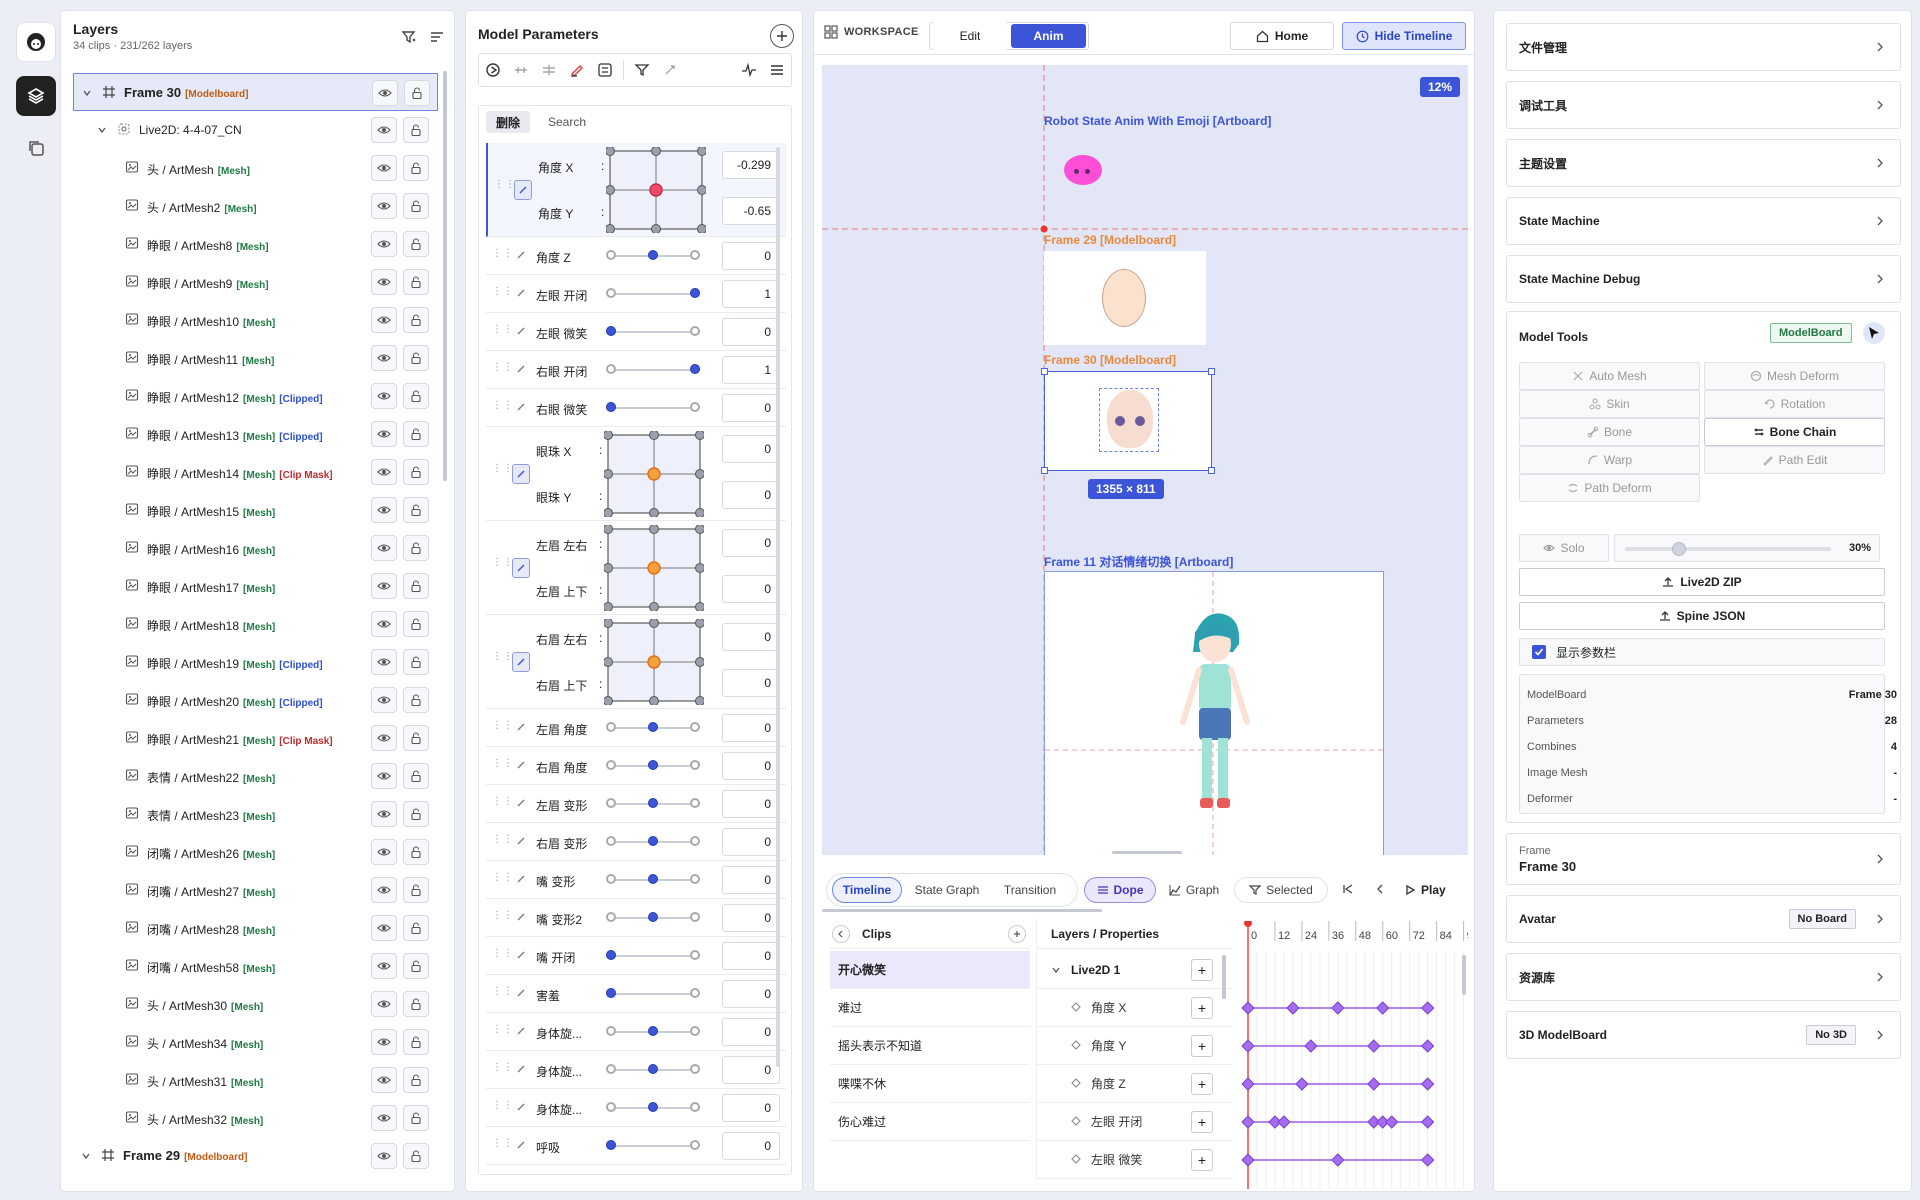 Image resolution: width=1920 pixels, height=1200 pixels. Describe the element at coordinates (255, 738) in the screenshot. I see `layer-row: 睁眼 / ArtMesh21 [Mesh] [Clip Mask]` at that location.